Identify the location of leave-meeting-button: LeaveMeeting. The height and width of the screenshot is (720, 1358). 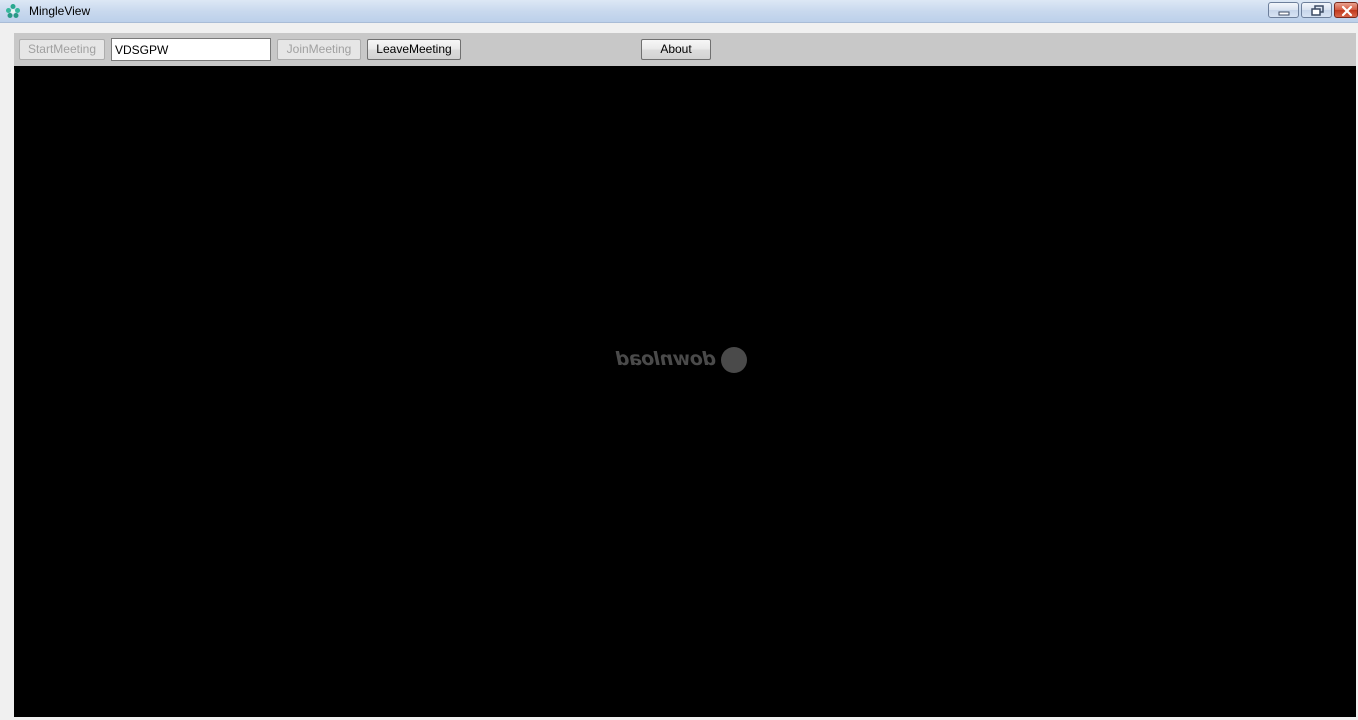
(414, 49).